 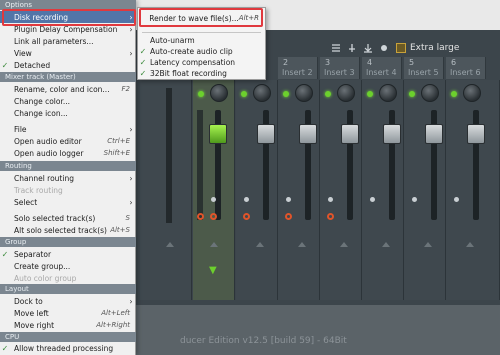 I want to click on menu-item-shortcut: S, so click(x=127, y=218).